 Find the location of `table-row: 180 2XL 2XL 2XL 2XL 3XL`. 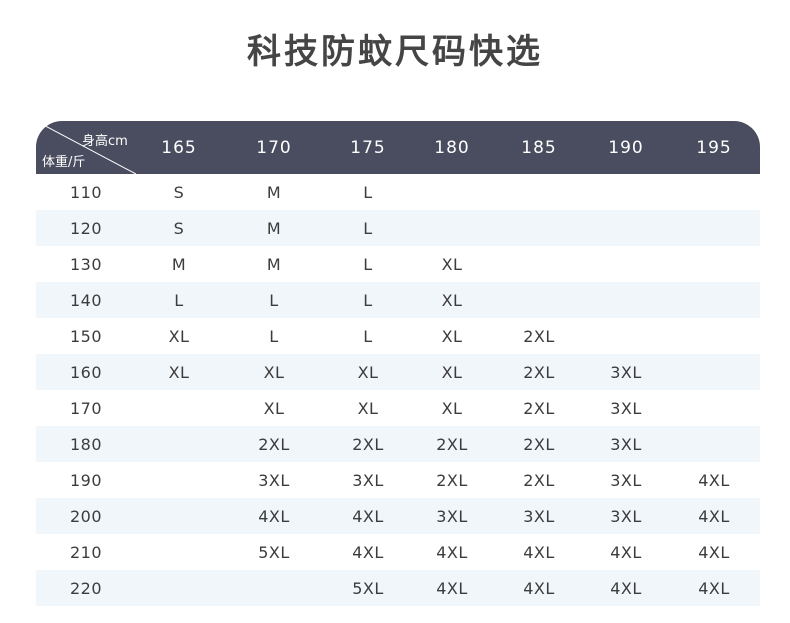

table-row: 180 2XL 2XL 2XL 2XL 3XL is located at coordinates (398, 444).